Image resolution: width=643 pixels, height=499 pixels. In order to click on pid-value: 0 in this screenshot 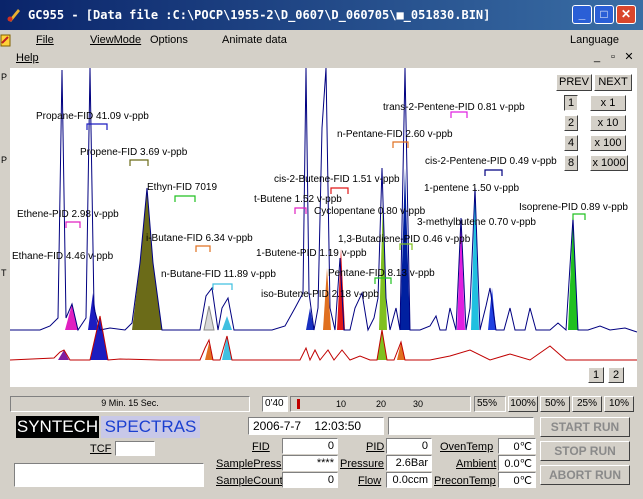, I will do `click(424, 446)`.